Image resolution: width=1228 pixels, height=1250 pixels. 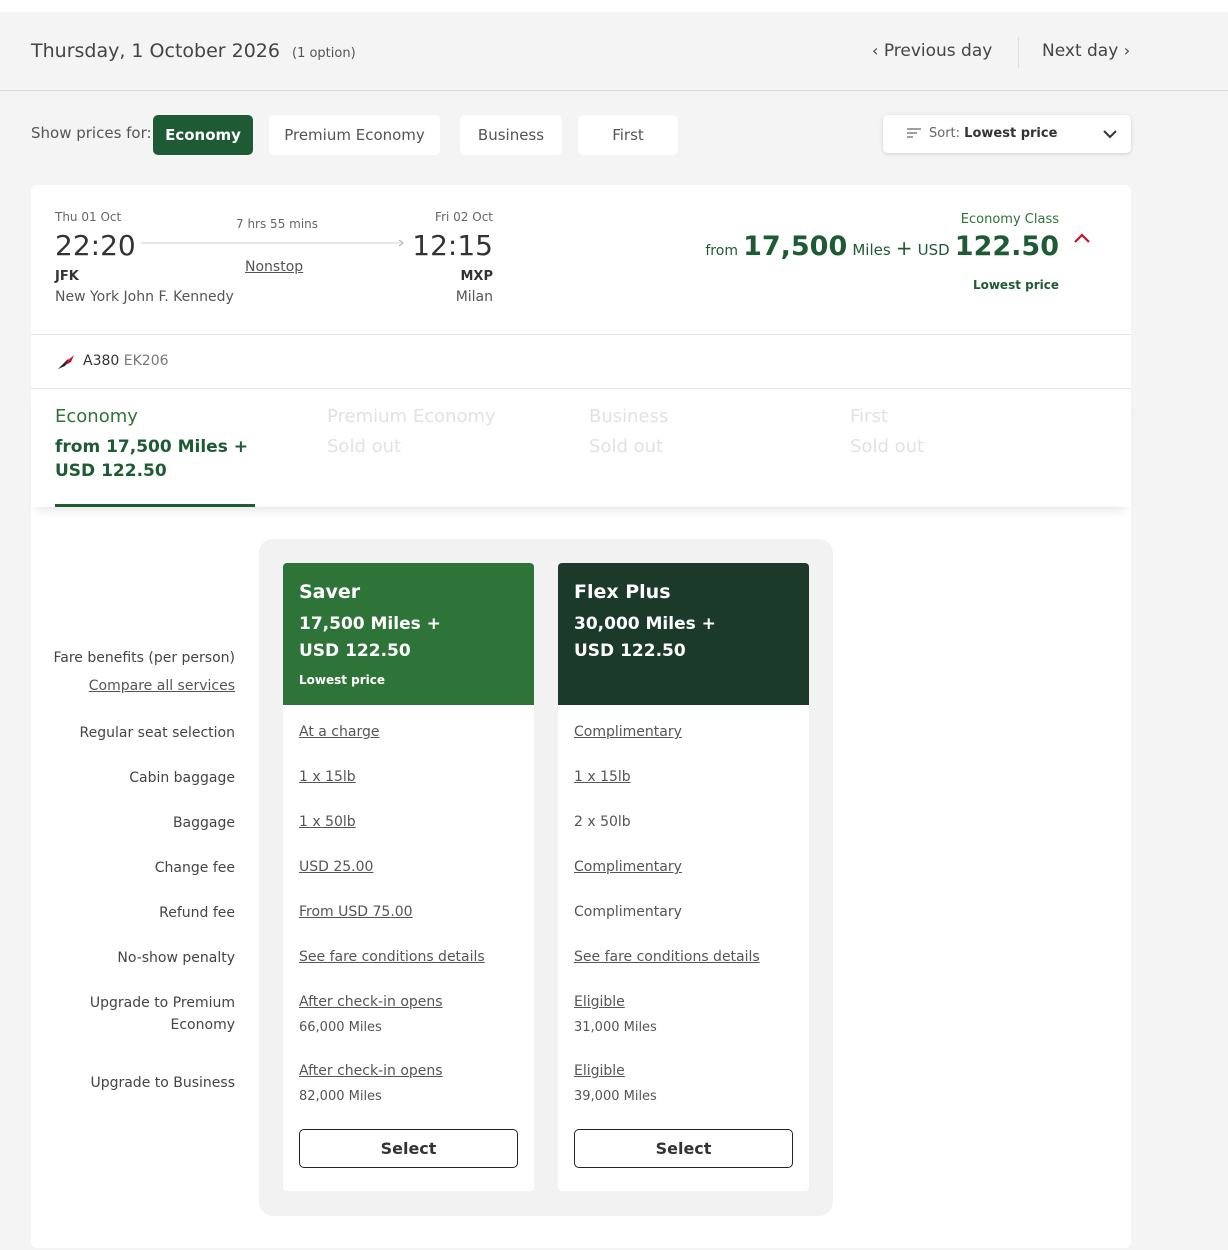 I want to click on tab-first: First Sold out, so click(x=887, y=431).